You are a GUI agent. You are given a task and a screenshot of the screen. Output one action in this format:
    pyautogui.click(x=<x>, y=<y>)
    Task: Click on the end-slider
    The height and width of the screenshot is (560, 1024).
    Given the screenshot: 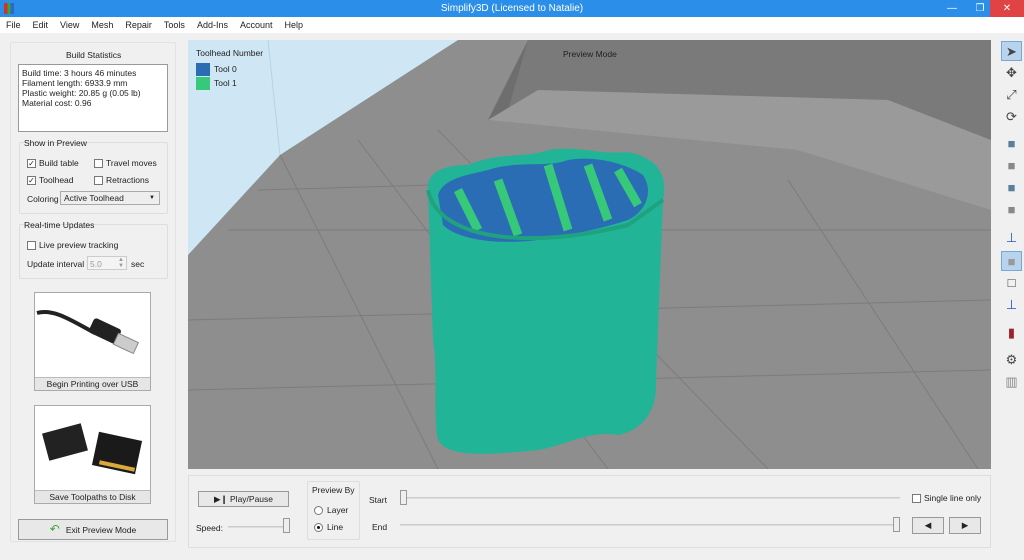 What is the action you would take?
    pyautogui.click(x=650, y=525)
    